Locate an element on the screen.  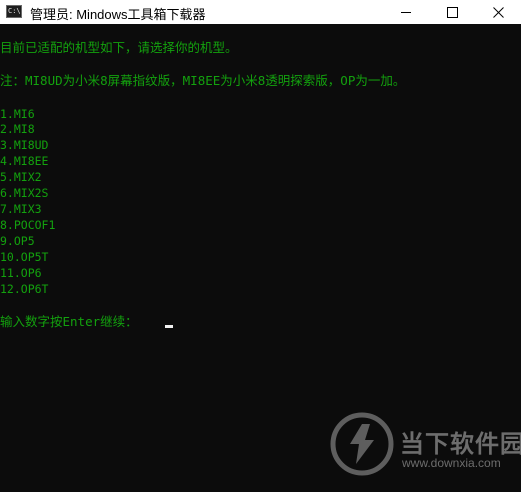
option-item: 2.MI8 is located at coordinates (17, 129).